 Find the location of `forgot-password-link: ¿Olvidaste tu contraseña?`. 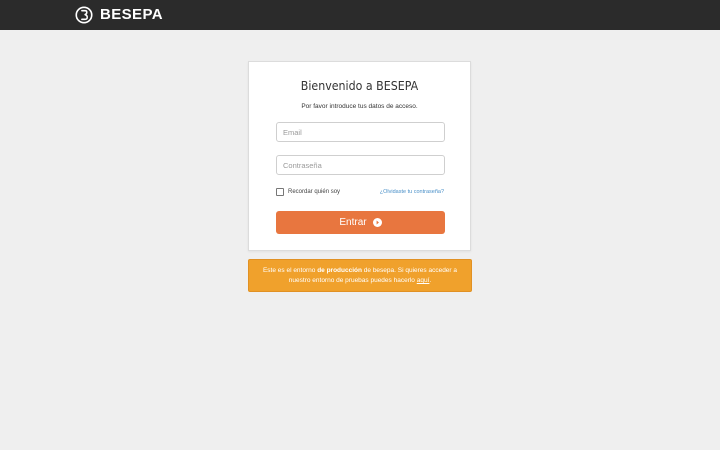

forgot-password-link: ¿Olvidaste tu contraseña? is located at coordinates (412, 192).